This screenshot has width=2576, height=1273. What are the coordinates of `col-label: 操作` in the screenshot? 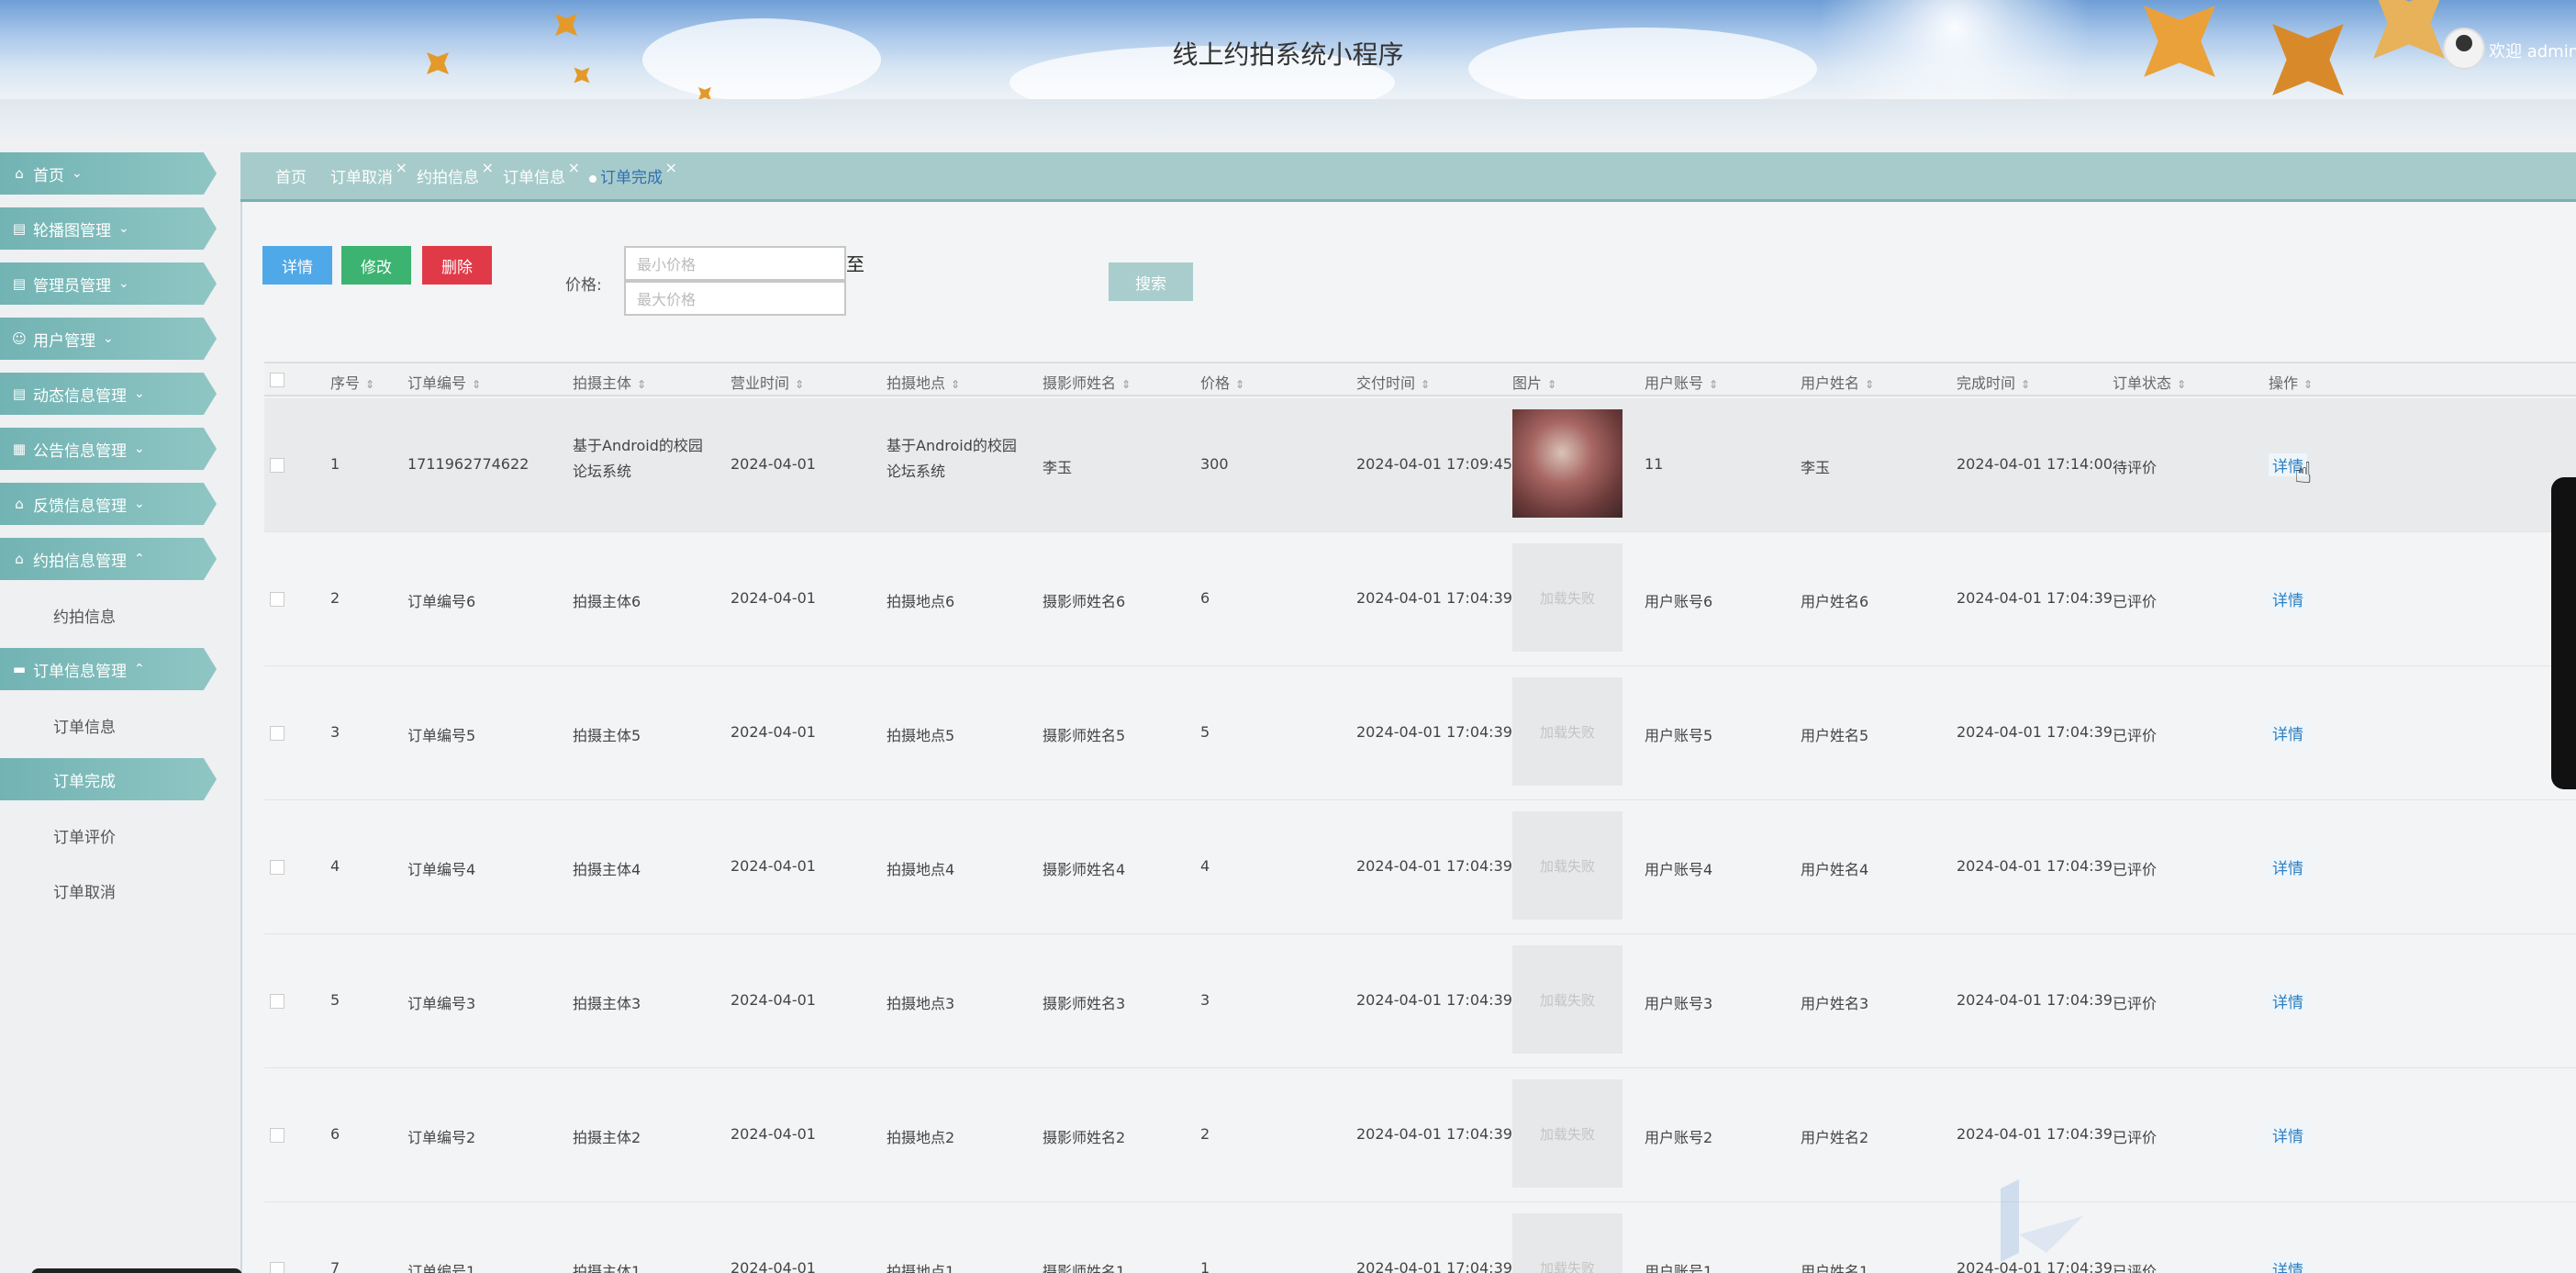 It's located at (2284, 383).